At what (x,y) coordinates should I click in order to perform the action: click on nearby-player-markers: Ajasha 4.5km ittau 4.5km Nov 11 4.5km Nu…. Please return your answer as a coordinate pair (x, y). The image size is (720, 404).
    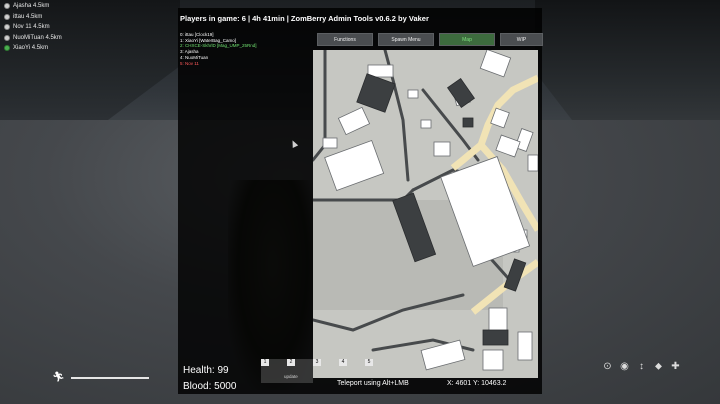
    Looking at the image, I should click on (33, 27).